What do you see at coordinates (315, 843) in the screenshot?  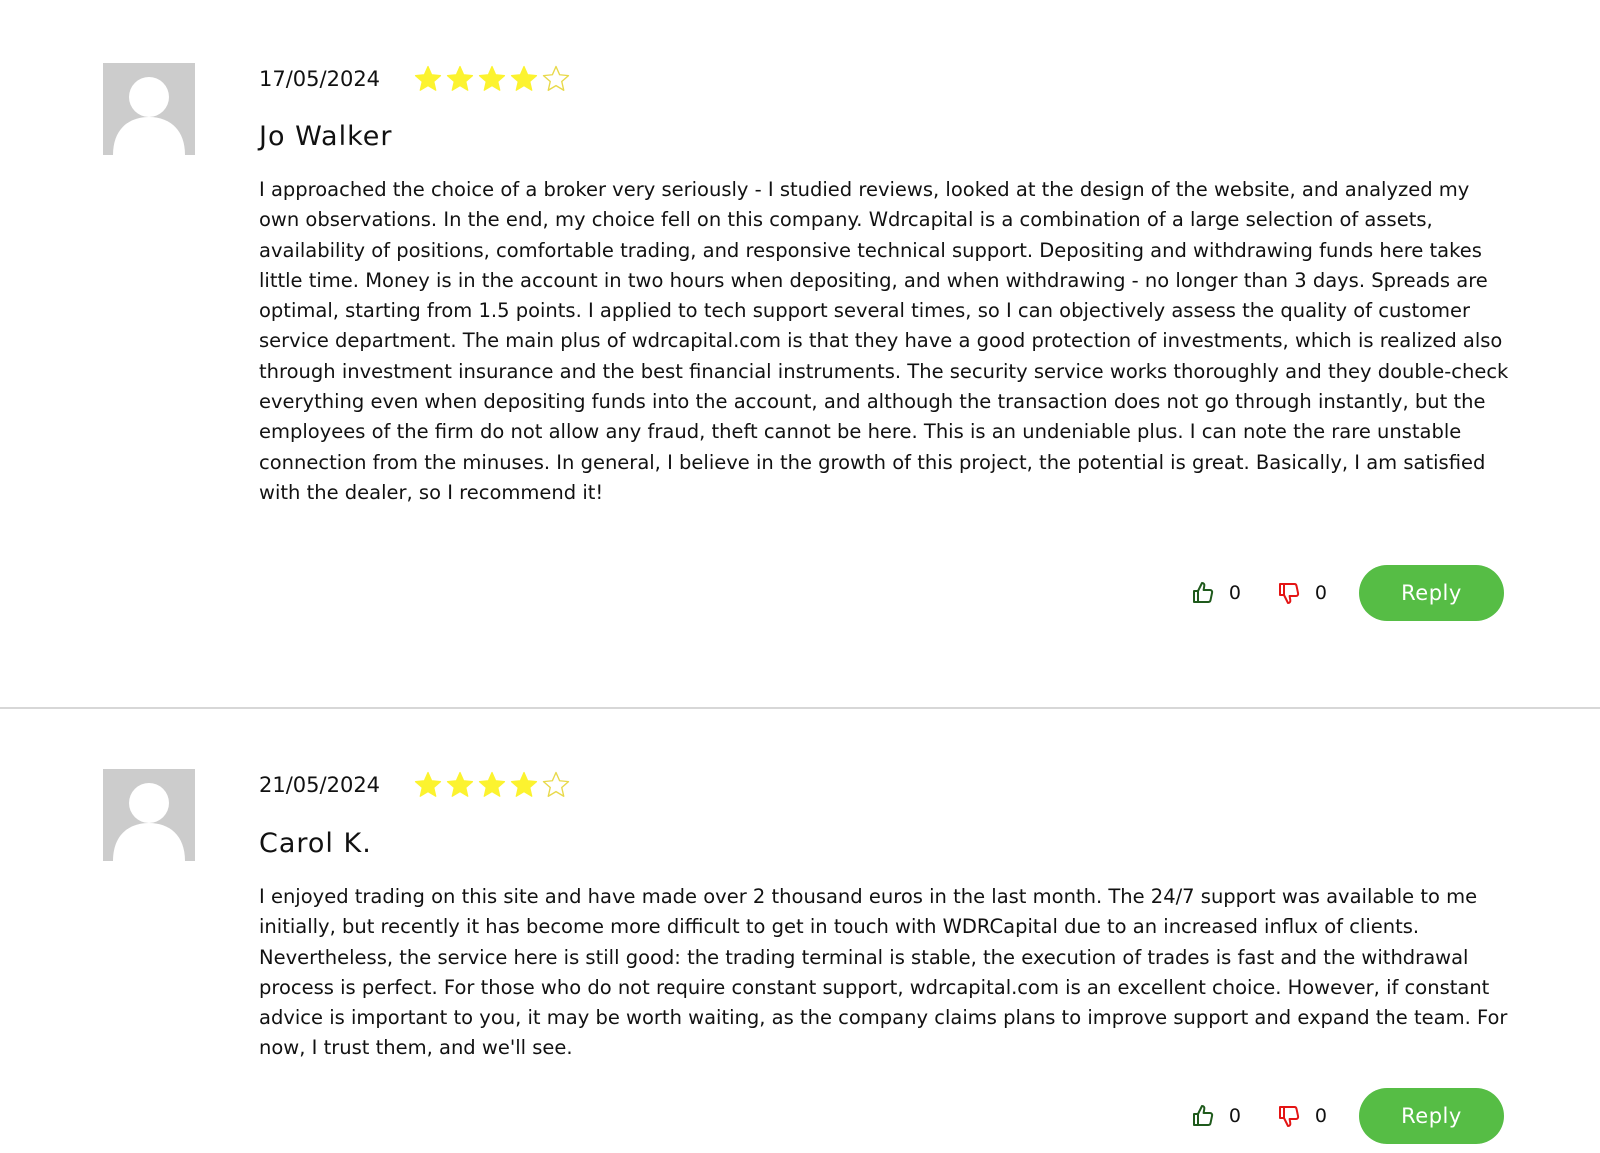 I see `review-author: Carol K.` at bounding box center [315, 843].